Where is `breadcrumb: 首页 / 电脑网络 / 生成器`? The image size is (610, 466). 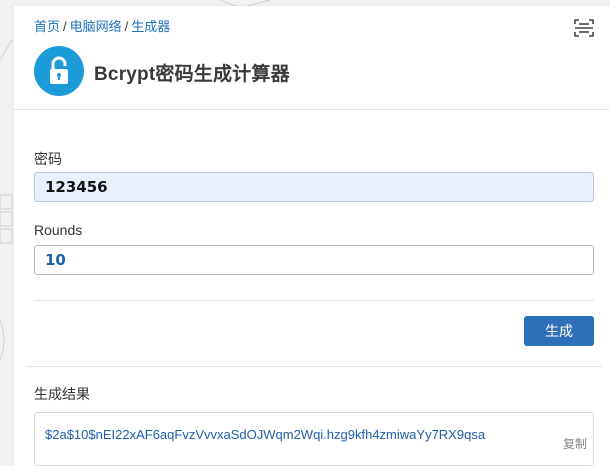 breadcrumb: 首页 / 电脑网络 / 生成器 is located at coordinates (102, 25).